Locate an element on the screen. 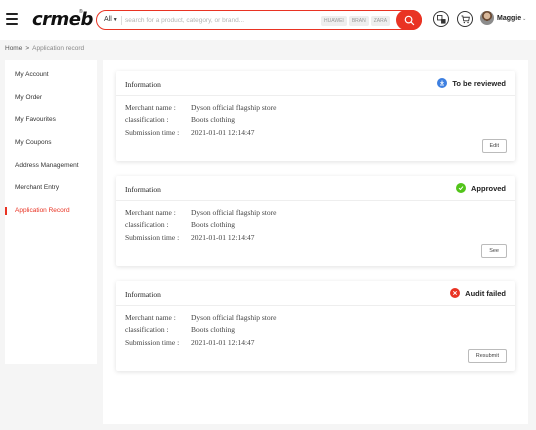 The image size is (536, 430). resubmit-button: Resubmit is located at coordinates (487, 356).